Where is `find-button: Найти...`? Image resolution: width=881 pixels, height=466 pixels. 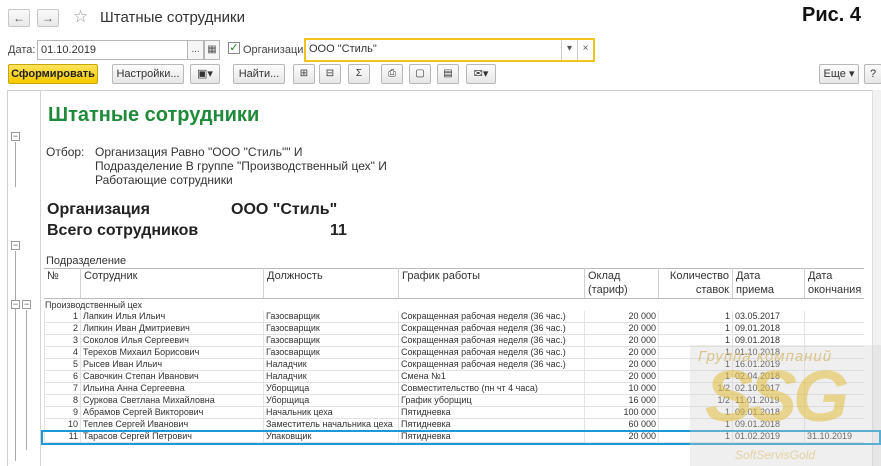
find-button: Найти... is located at coordinates (259, 74).